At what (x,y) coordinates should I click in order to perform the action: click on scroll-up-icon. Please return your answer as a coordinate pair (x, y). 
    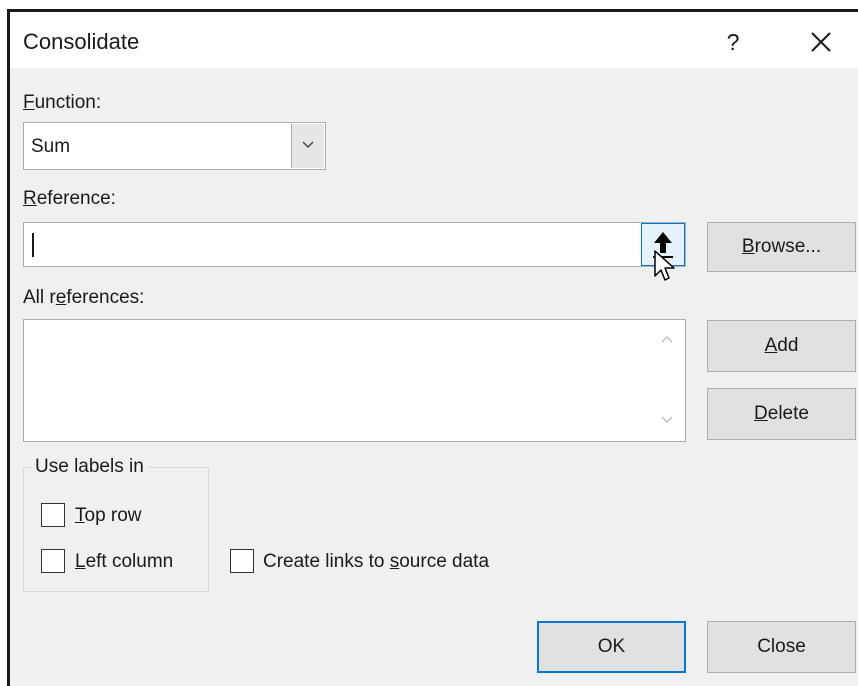
    Looking at the image, I should click on (667, 339).